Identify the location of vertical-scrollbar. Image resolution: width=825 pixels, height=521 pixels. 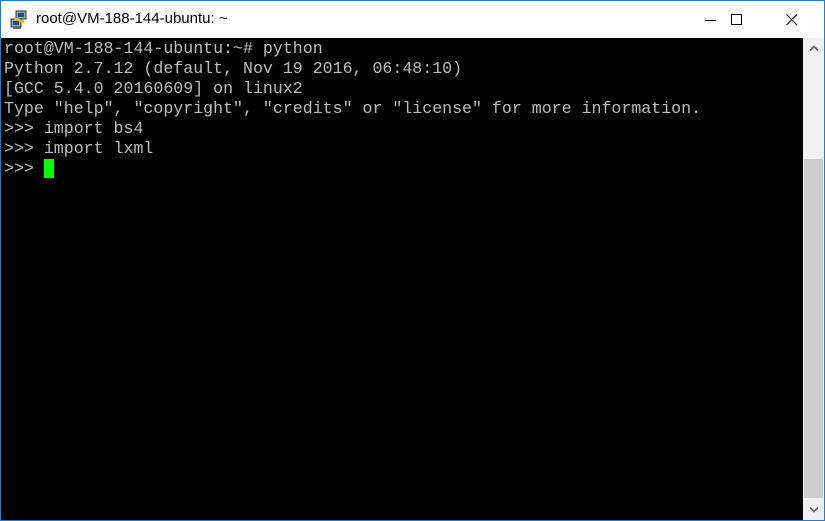
(813, 279).